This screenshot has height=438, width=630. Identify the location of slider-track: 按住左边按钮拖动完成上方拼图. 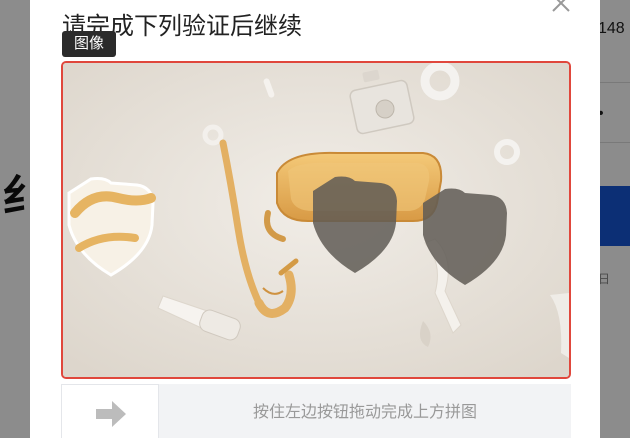
(316, 411).